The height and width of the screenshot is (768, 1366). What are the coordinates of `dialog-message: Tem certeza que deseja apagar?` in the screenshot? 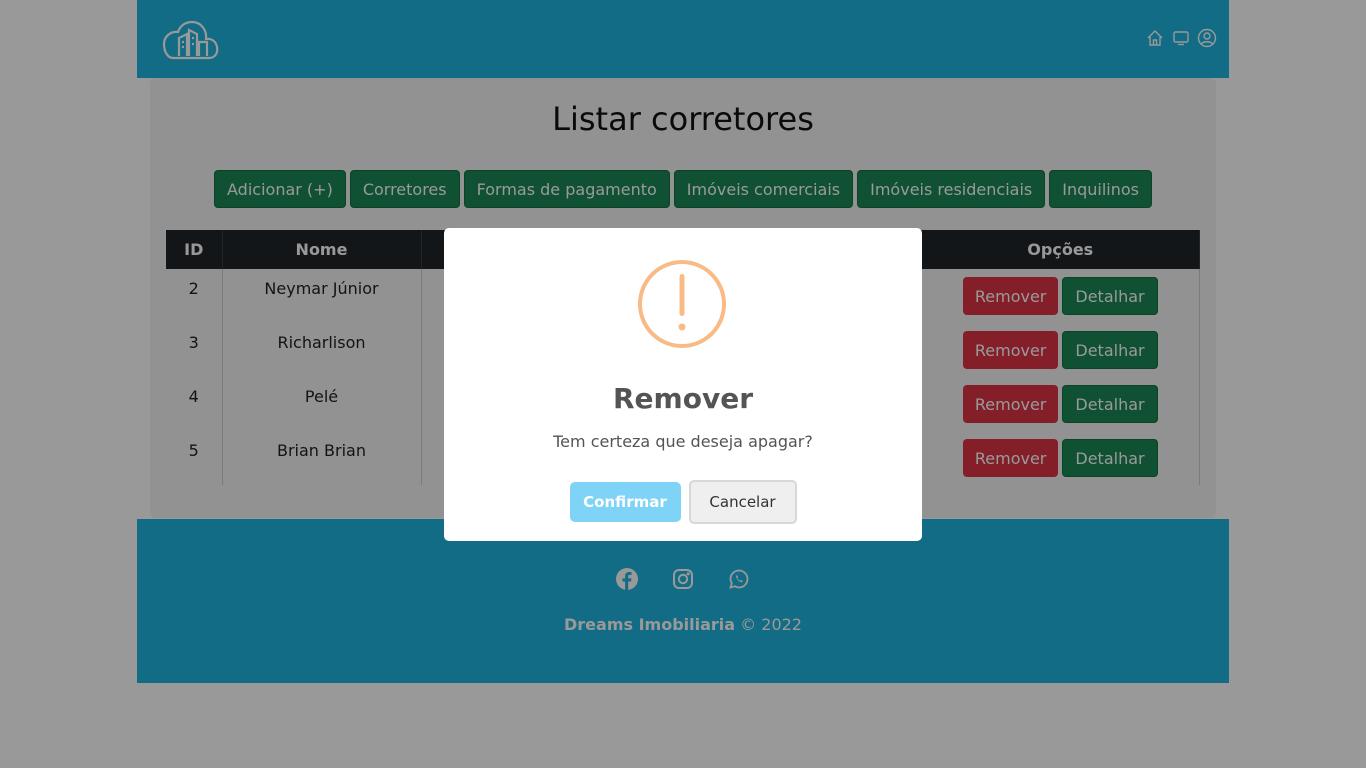 It's located at (683, 441).